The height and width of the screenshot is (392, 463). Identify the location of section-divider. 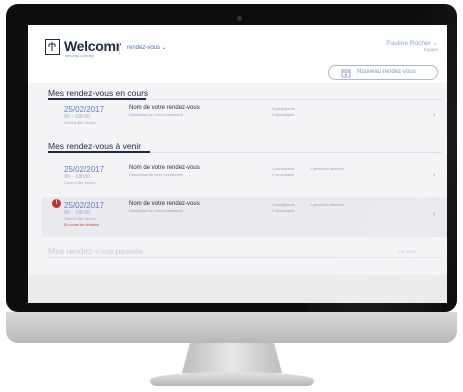
(245, 257).